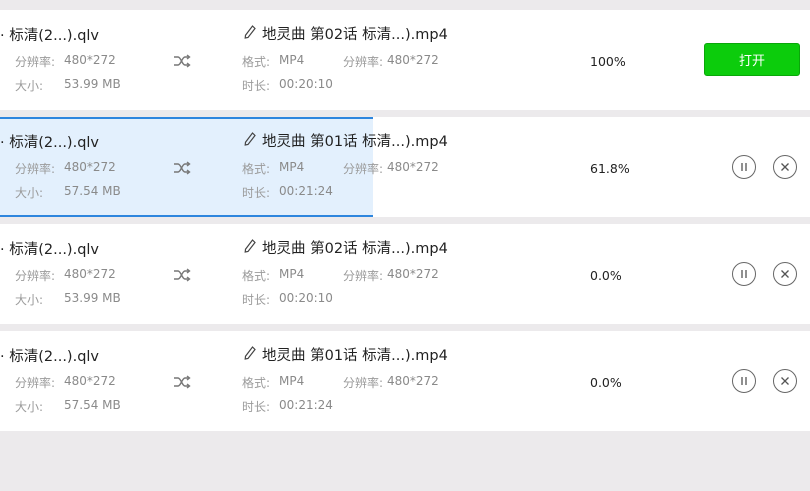 The width and height of the screenshot is (810, 491). I want to click on progress-line-top, so click(186, 118).